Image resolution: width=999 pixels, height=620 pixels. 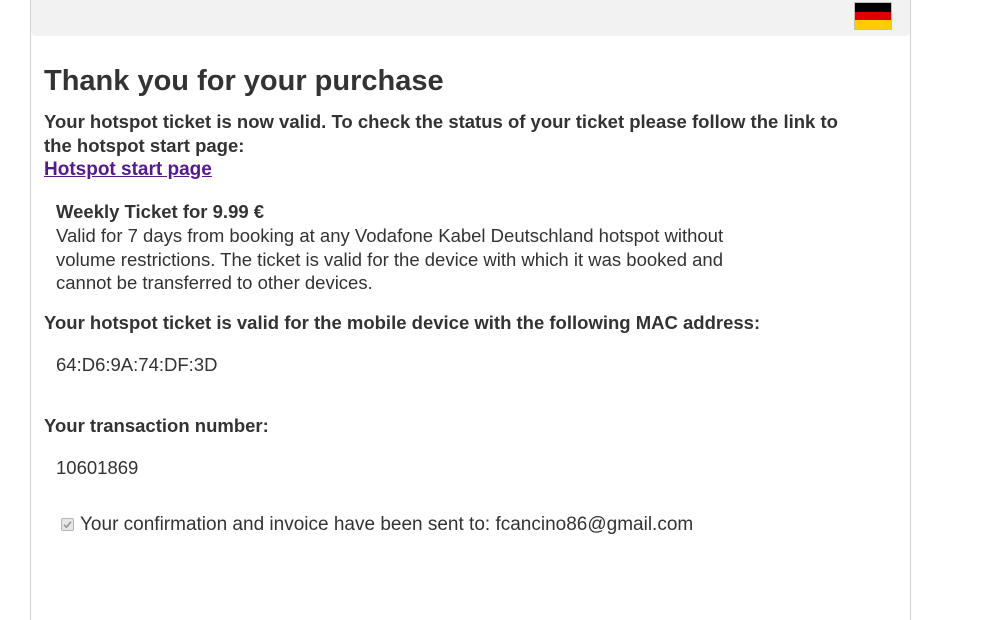 I want to click on header-bar, so click(x=470, y=18).